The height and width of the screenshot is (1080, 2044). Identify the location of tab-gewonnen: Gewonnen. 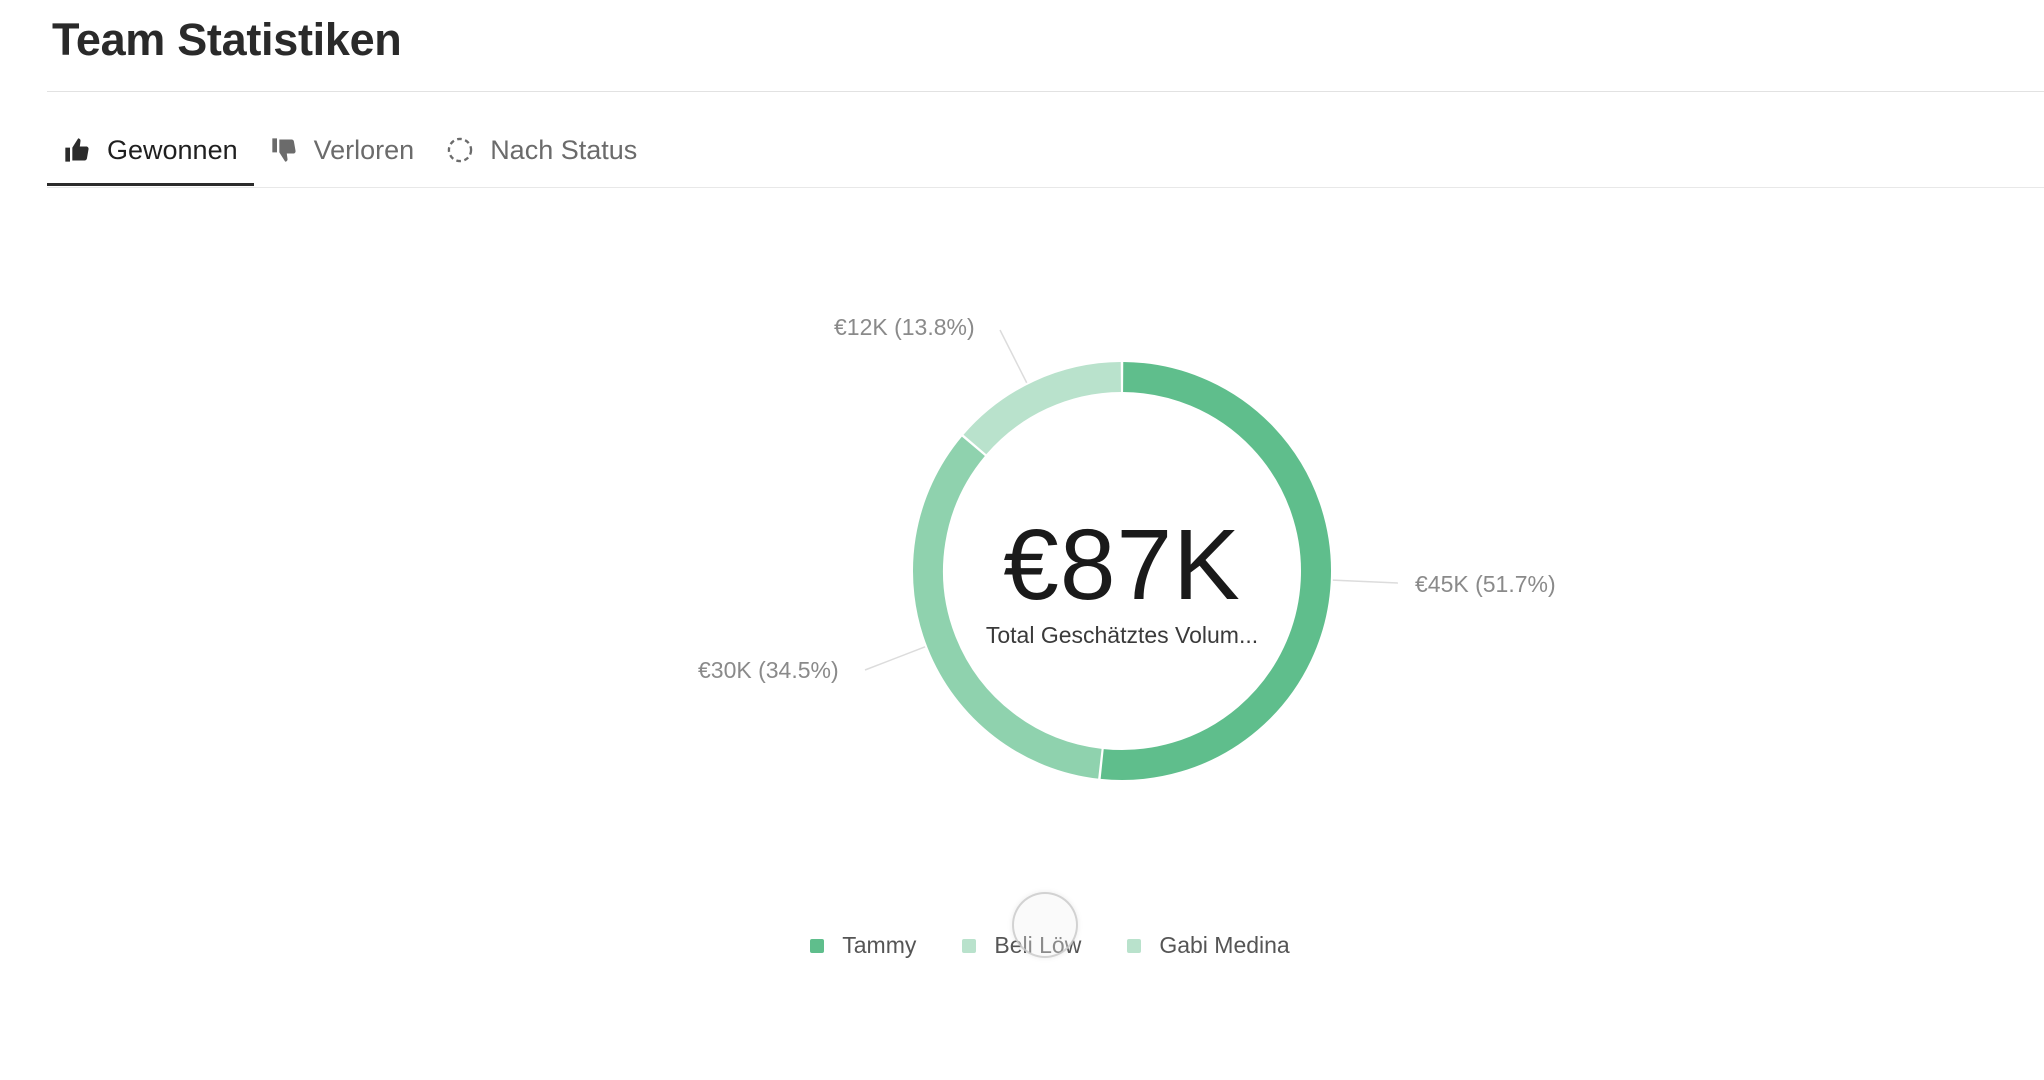
(150, 152).